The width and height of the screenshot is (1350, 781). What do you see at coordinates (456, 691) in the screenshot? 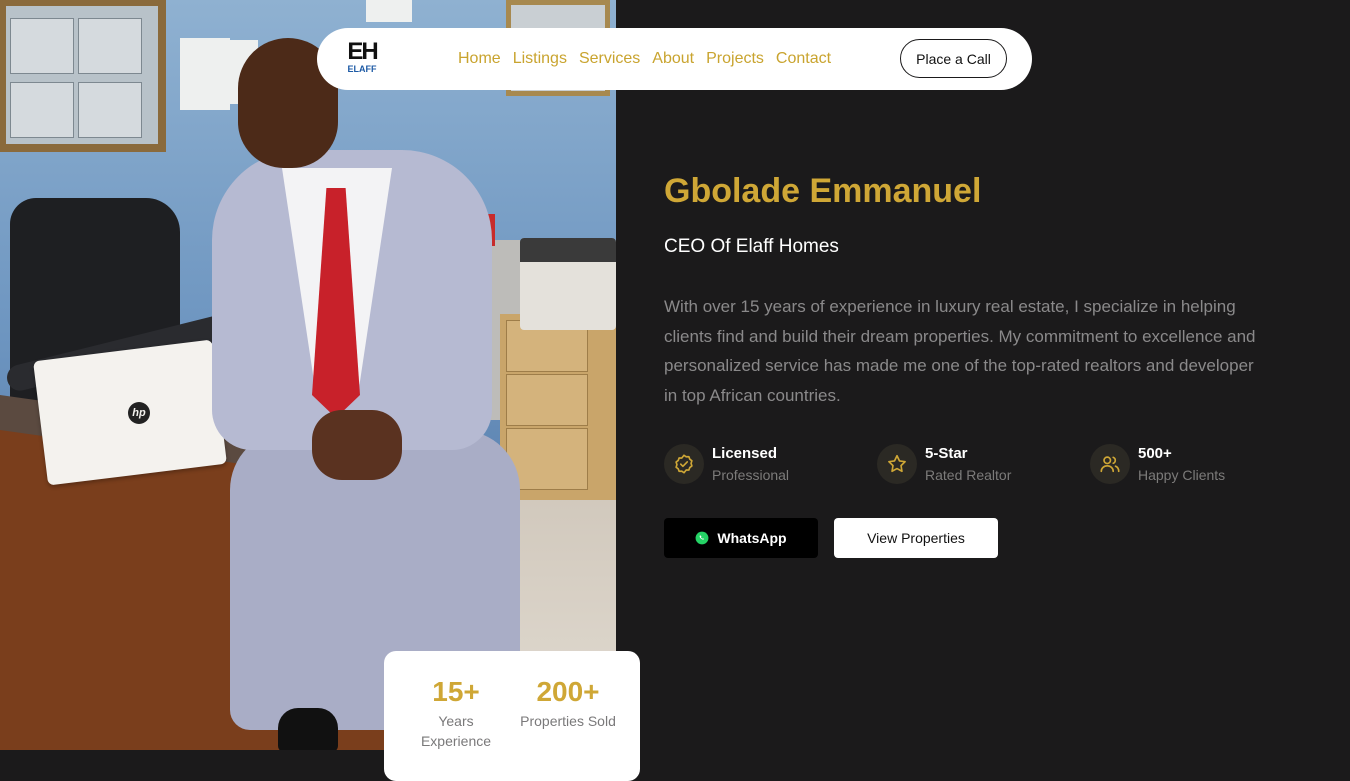
I see `stat-value: 15+` at bounding box center [456, 691].